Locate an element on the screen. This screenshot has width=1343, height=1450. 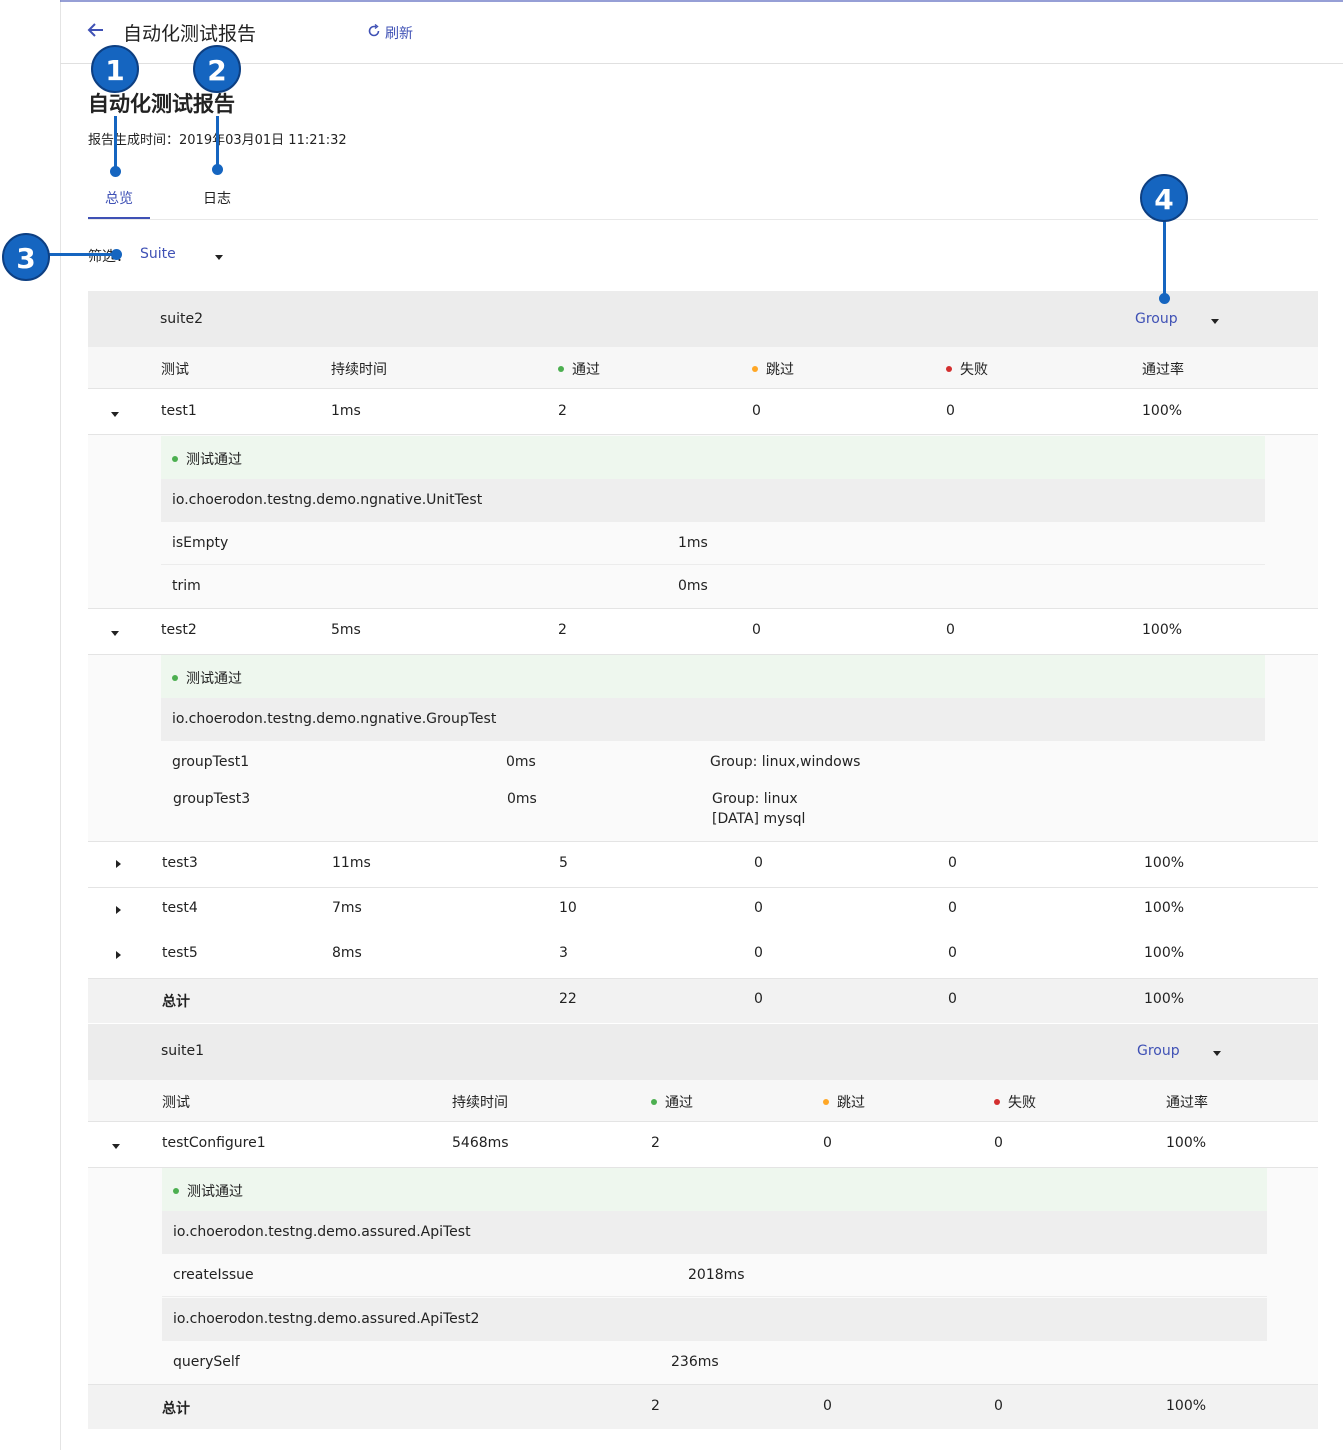
table-row: test5 8ms 3 0 0 100% is located at coordinates (703, 956).